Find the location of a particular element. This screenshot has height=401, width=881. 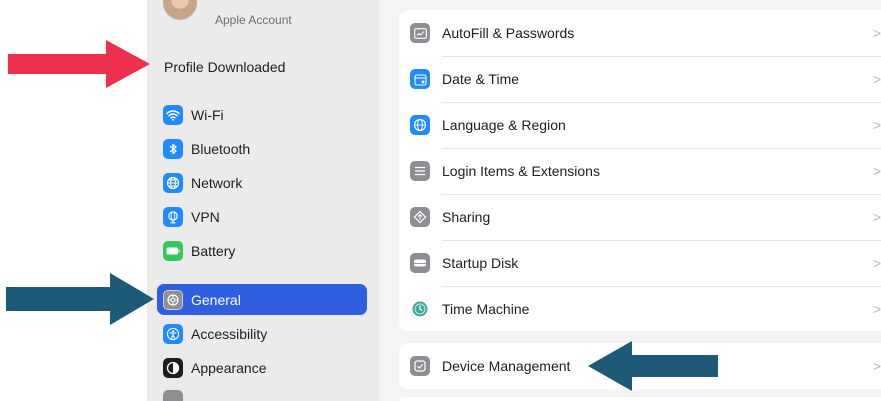

accessibility-icon is located at coordinates (173, 334).